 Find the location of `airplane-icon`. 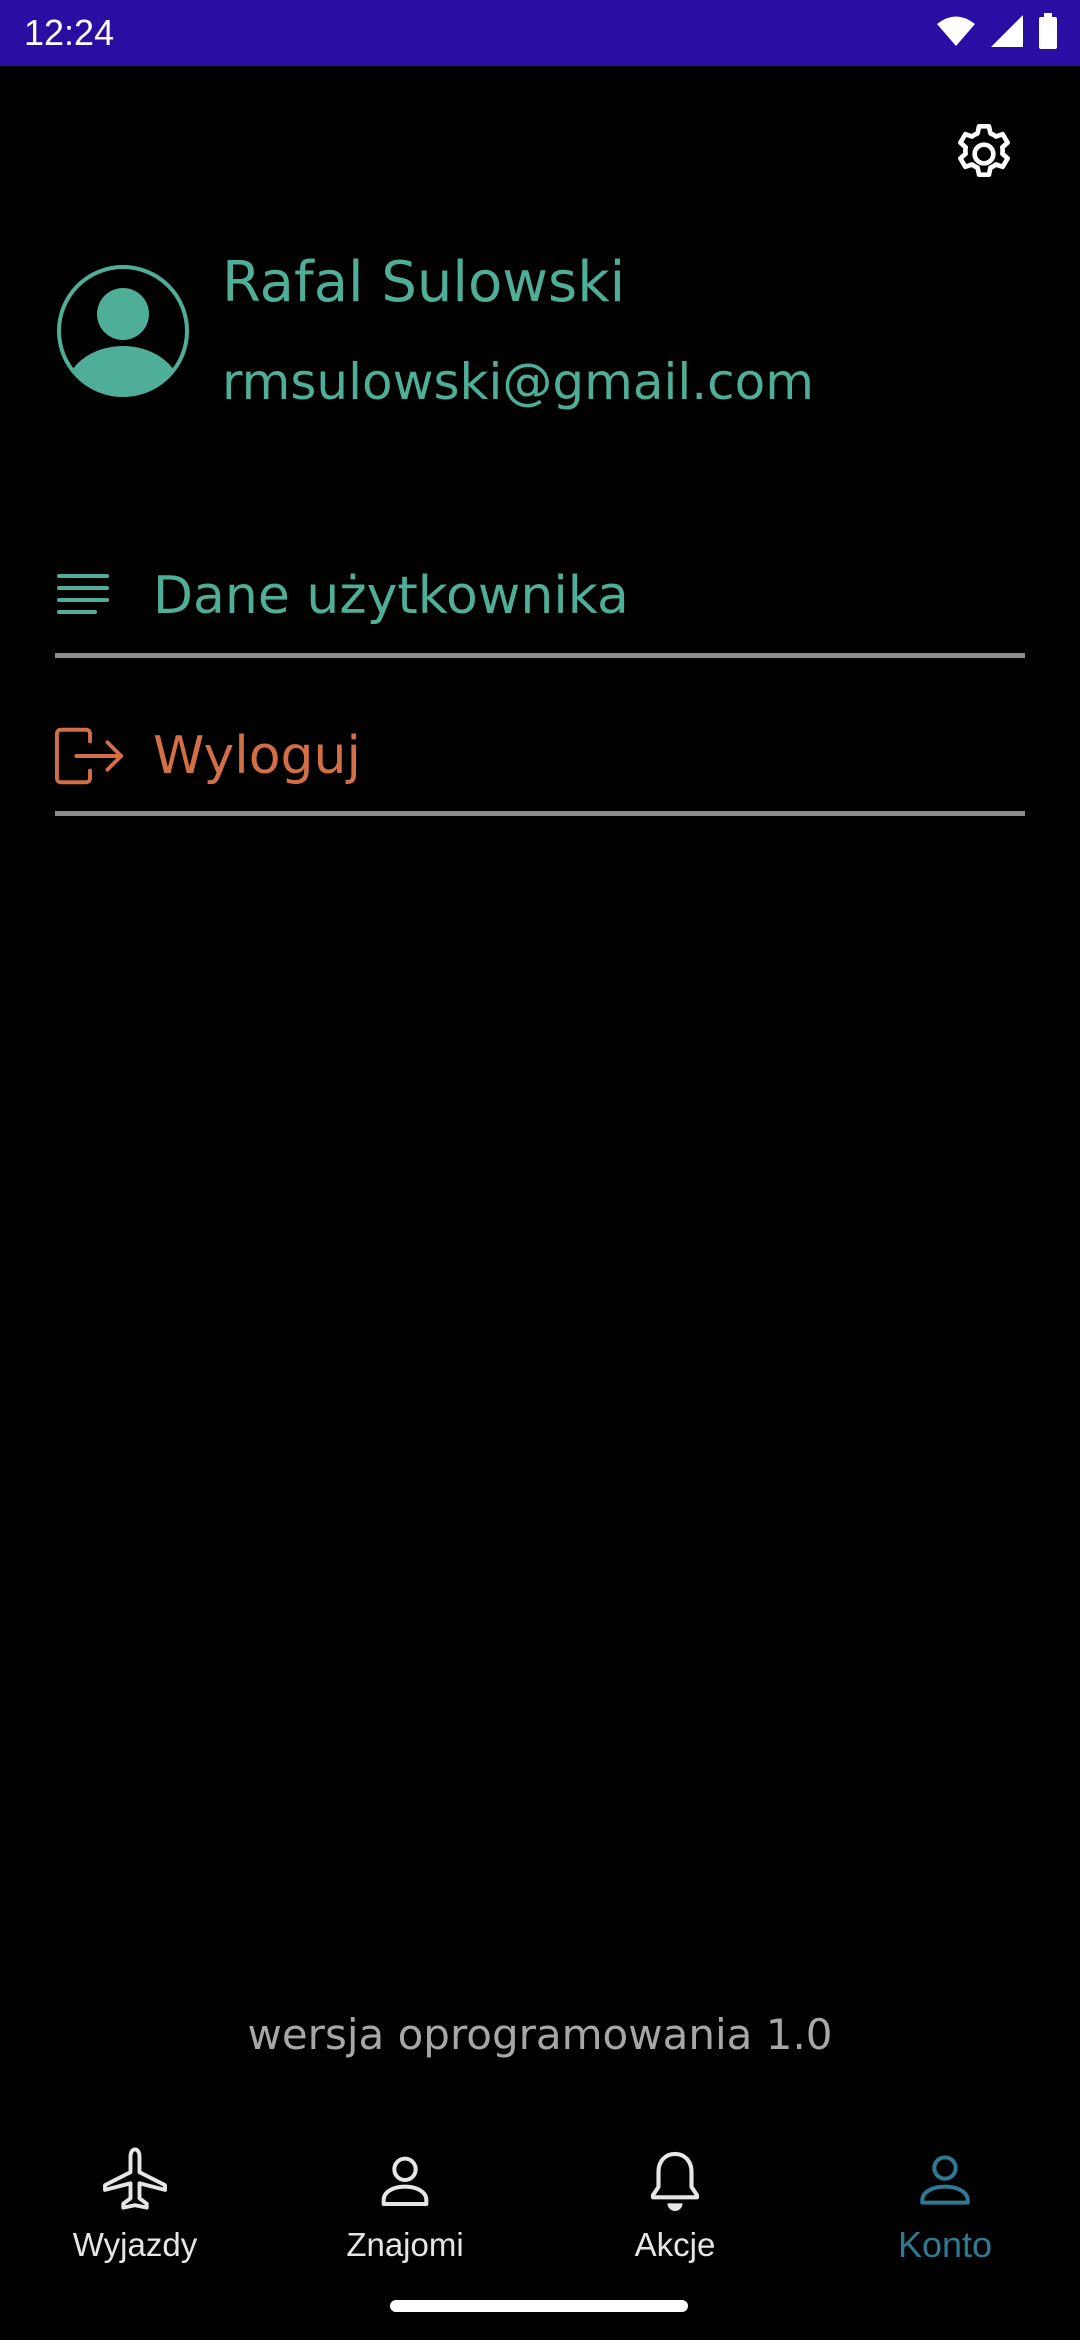

airplane-icon is located at coordinates (135, 2180).